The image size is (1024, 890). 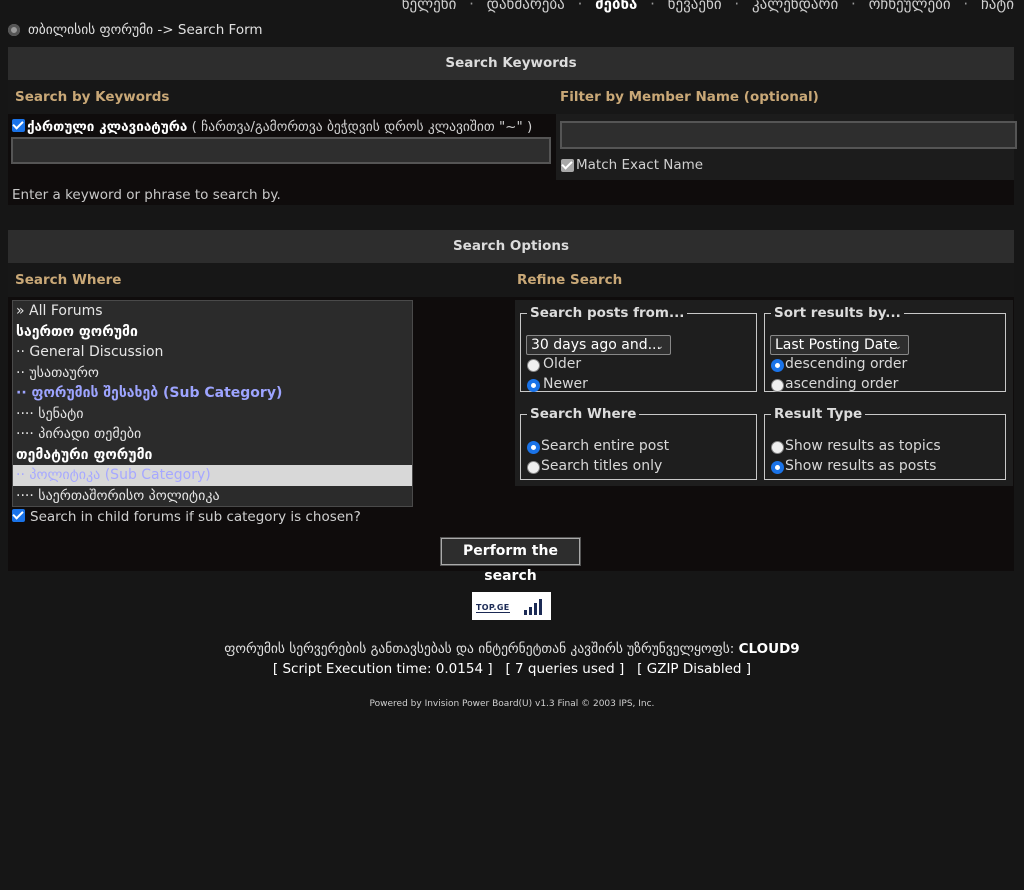 I want to click on search-where-legend: Search Where, so click(x=583, y=414).